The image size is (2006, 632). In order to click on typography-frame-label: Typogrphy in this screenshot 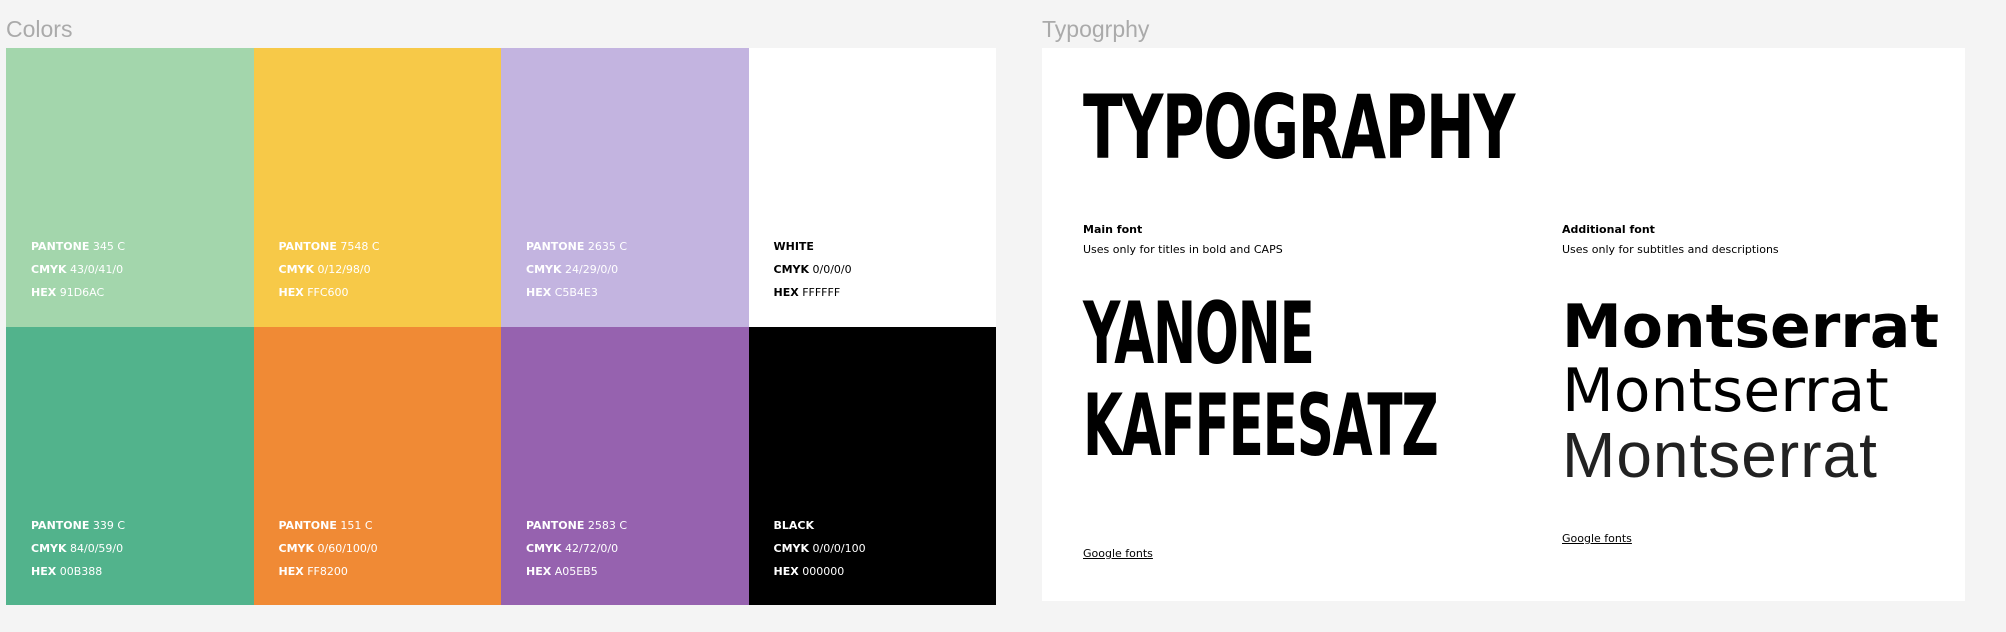, I will do `click(1096, 29)`.